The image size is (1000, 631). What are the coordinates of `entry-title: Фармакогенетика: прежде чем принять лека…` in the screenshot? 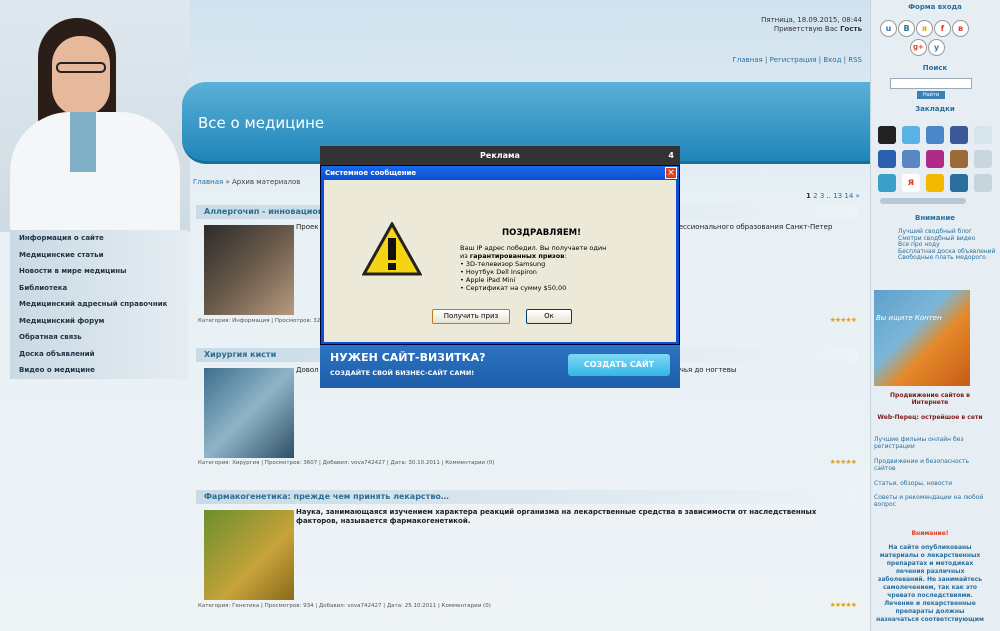 It's located at (527, 497).